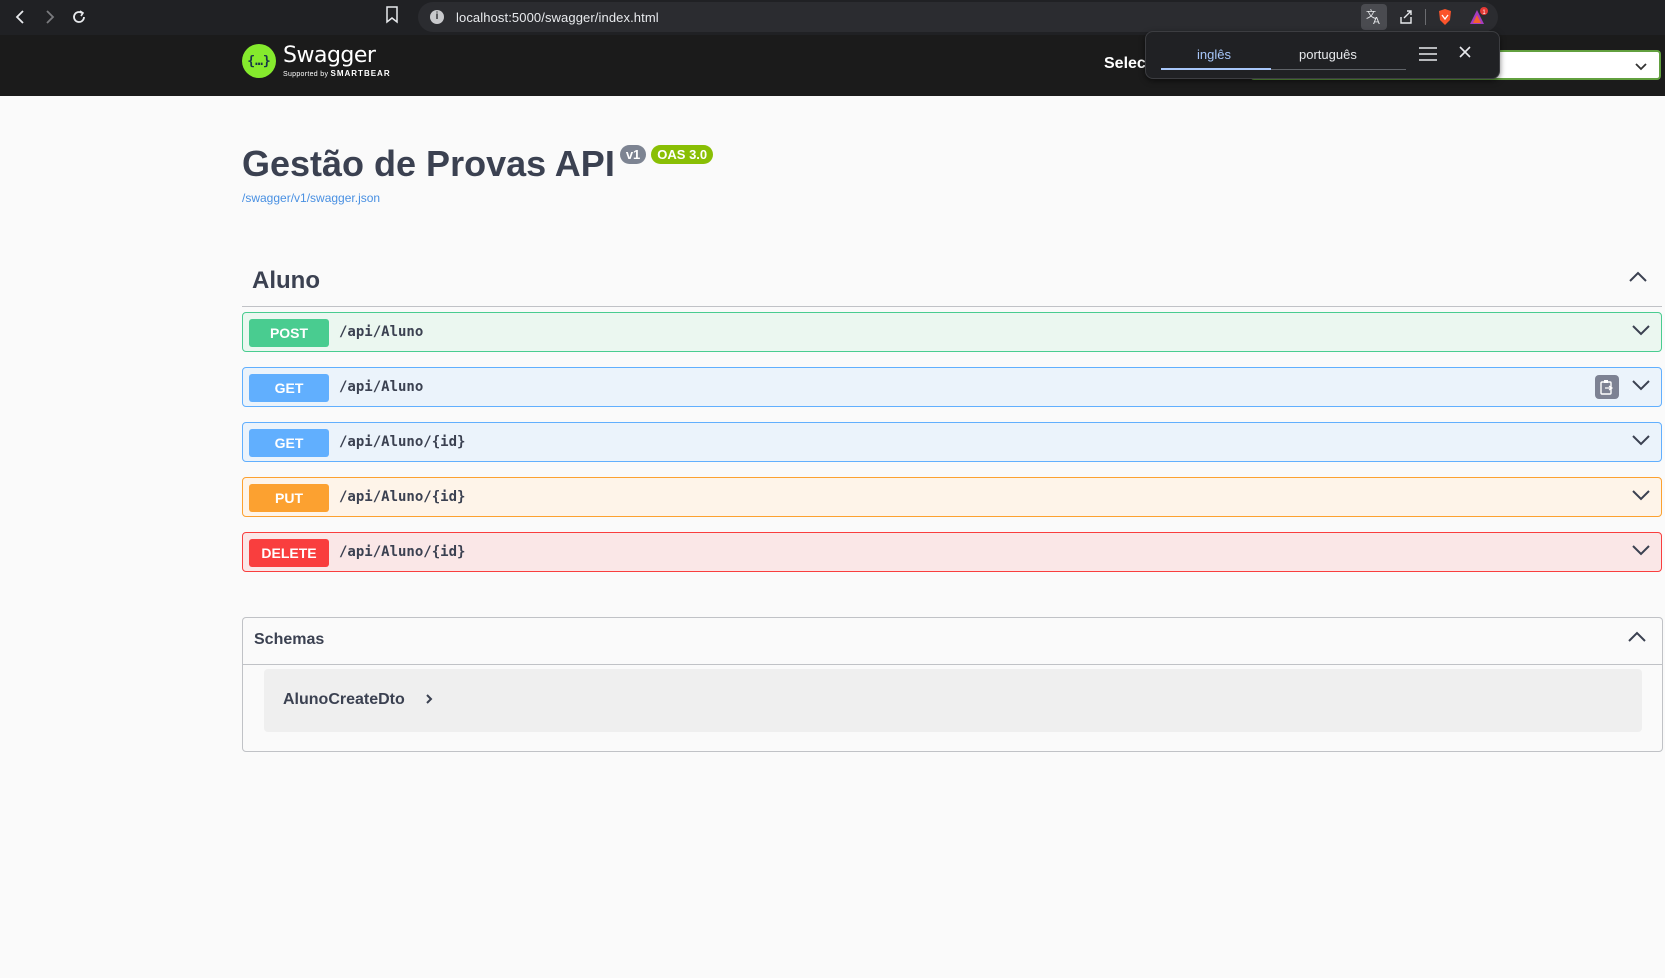  What do you see at coordinates (958, 17) in the screenshot?
I see `address-bar: i localhost:5000/swagger/index.html` at bounding box center [958, 17].